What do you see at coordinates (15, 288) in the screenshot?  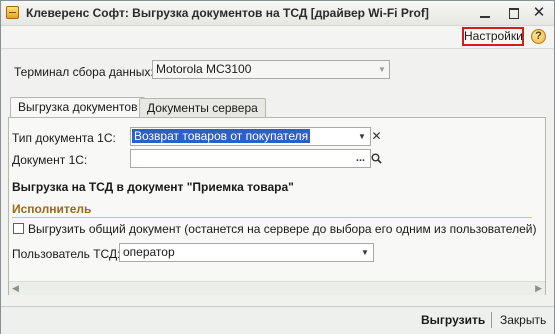 I see `scroll-left-icon: ◀` at bounding box center [15, 288].